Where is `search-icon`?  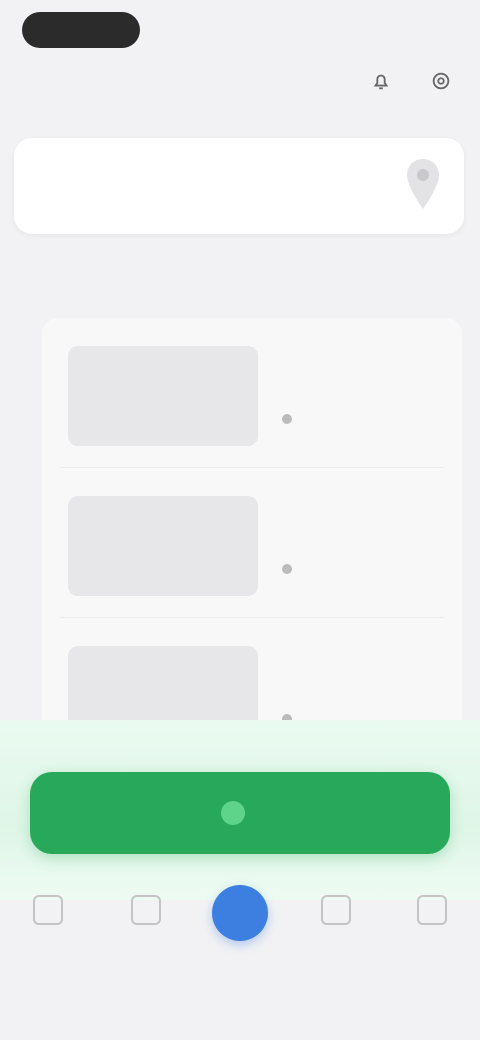
search-icon is located at coordinates (146, 910).